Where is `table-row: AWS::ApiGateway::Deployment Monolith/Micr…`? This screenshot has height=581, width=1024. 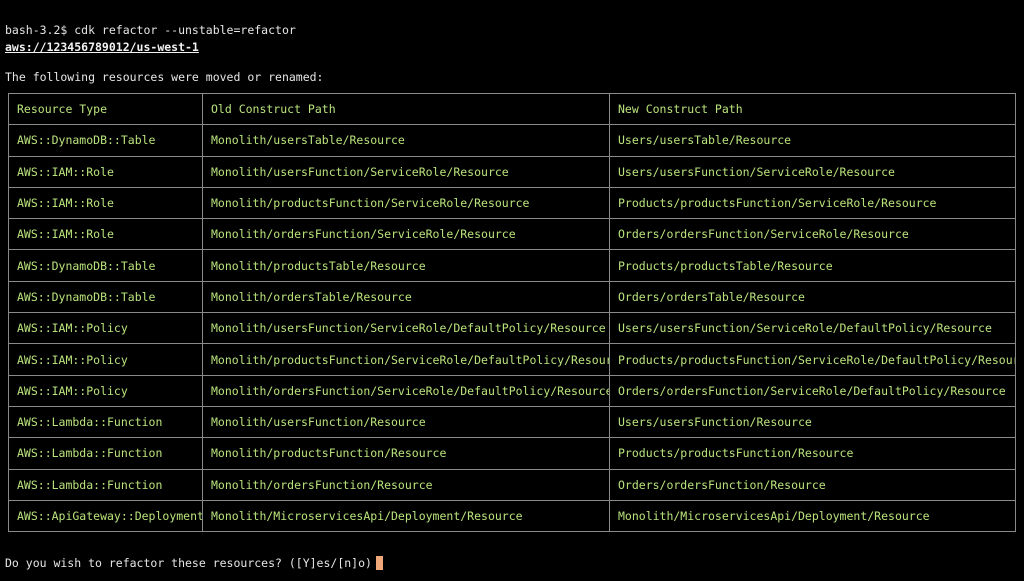
table-row: AWS::ApiGateway::Deployment Monolith/Micr… is located at coordinates (512, 516).